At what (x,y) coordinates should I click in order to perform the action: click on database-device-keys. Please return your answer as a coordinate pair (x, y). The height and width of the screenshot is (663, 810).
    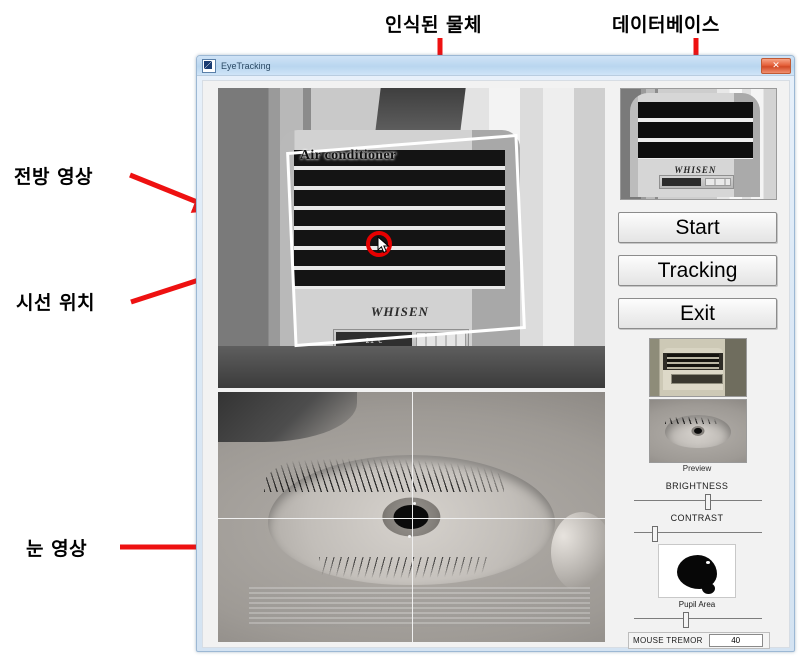
    Looking at the image, I should click on (717, 182).